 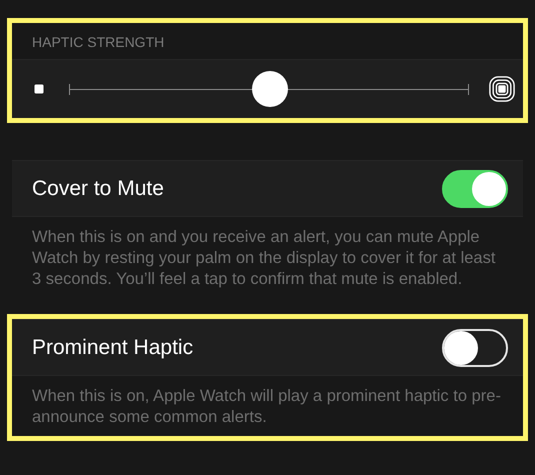 I want to click on toggle-switch, so click(x=475, y=189).